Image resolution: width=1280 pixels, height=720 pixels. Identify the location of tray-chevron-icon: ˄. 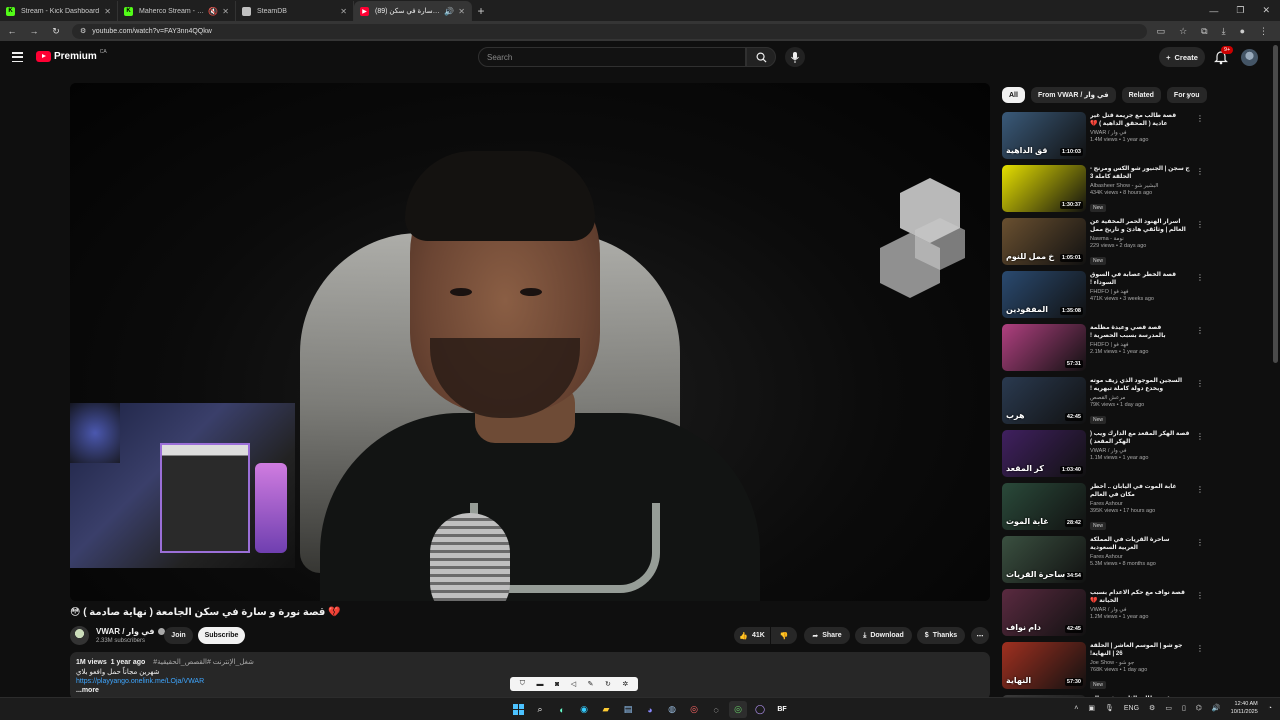
(1076, 708).